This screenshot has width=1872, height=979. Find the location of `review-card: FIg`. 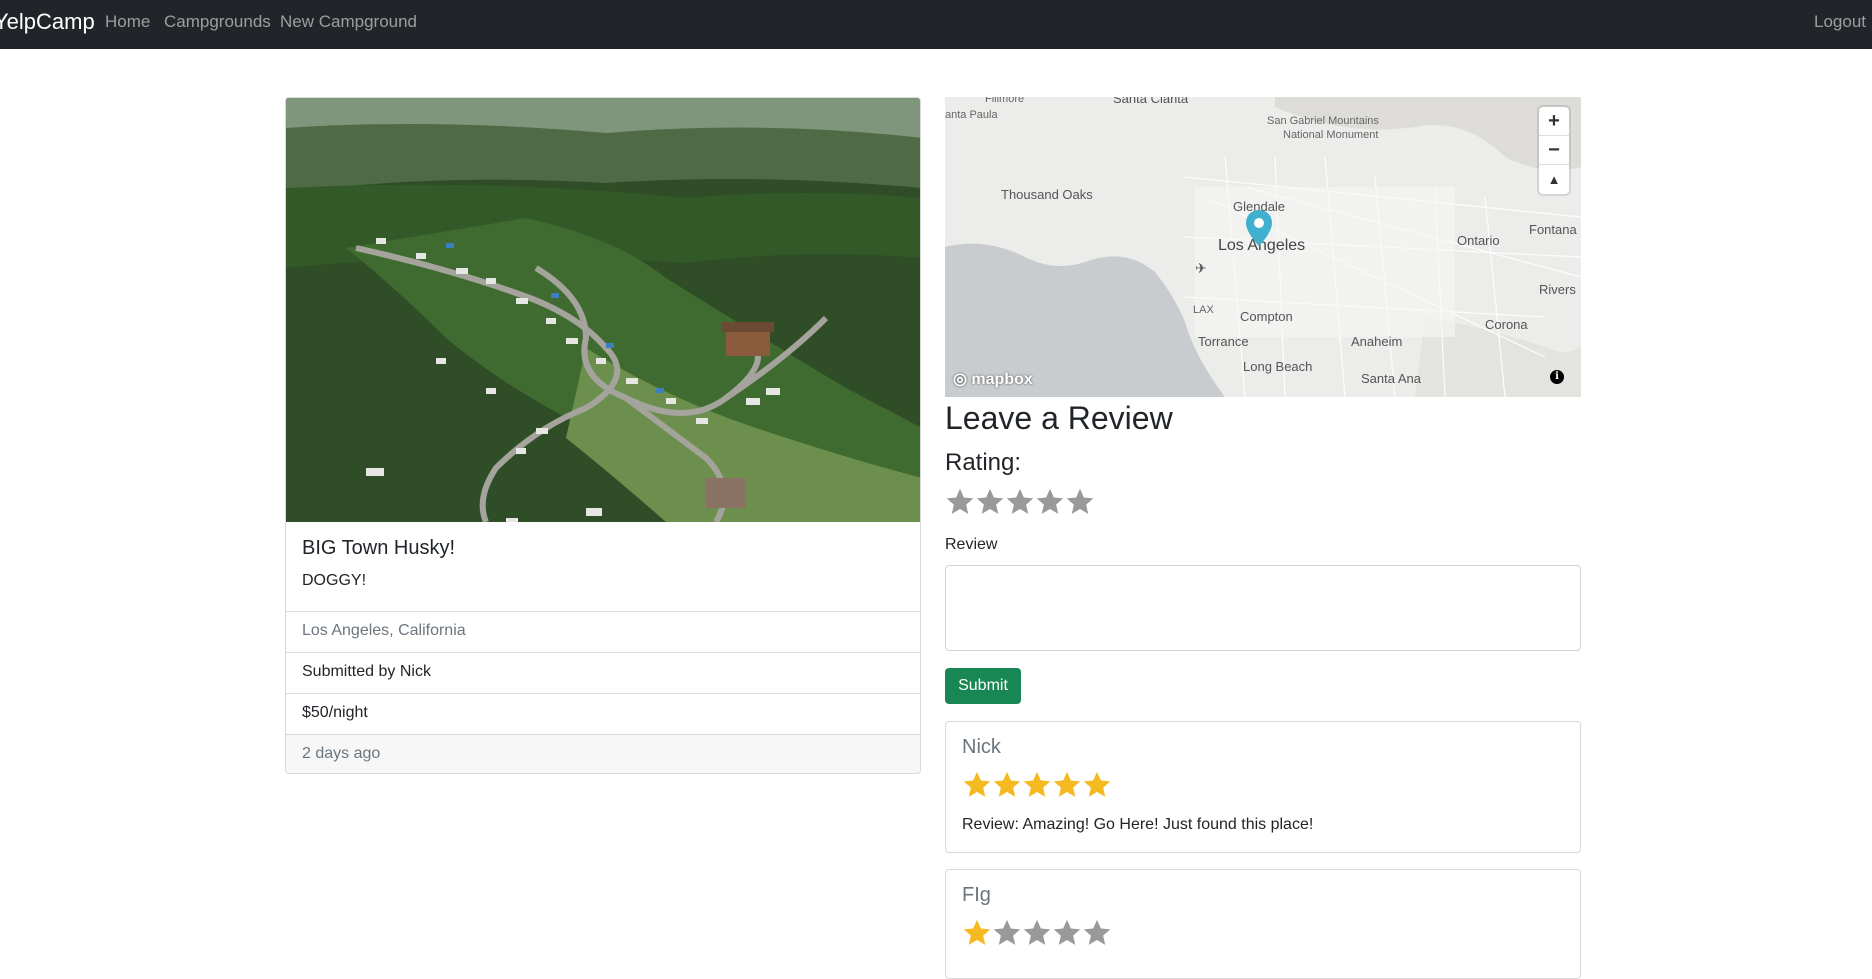

review-card: FIg is located at coordinates (1263, 924).